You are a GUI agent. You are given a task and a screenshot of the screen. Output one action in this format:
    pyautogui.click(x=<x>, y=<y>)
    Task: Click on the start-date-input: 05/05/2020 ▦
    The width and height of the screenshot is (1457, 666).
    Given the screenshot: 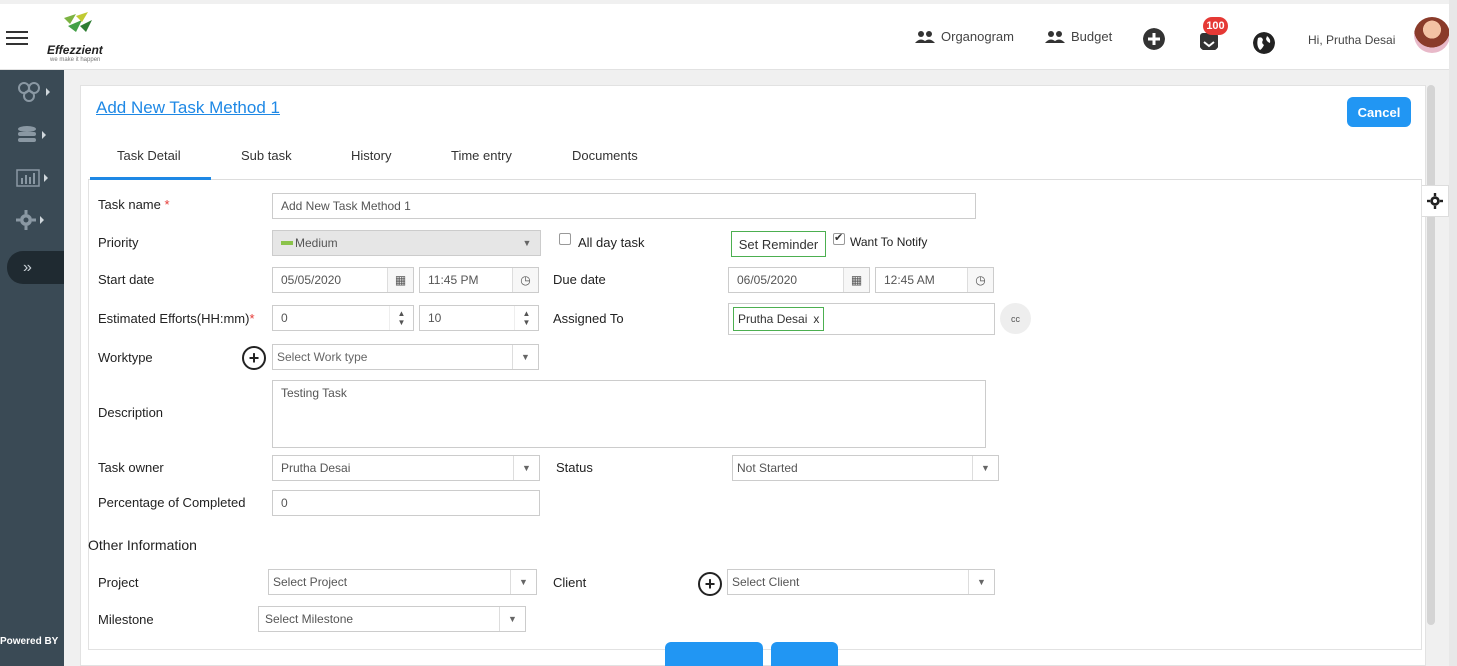 What is the action you would take?
    pyautogui.click(x=343, y=280)
    